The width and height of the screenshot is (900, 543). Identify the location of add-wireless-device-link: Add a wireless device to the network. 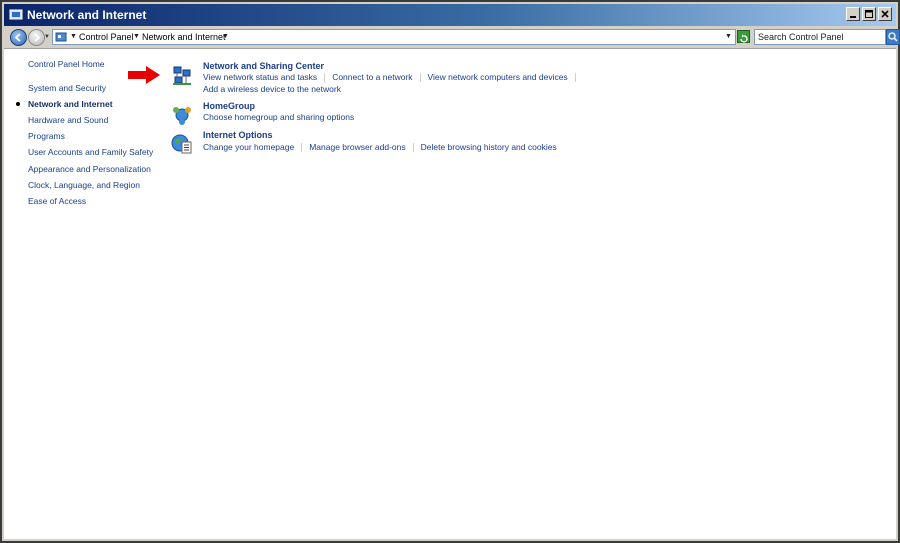
(272, 89).